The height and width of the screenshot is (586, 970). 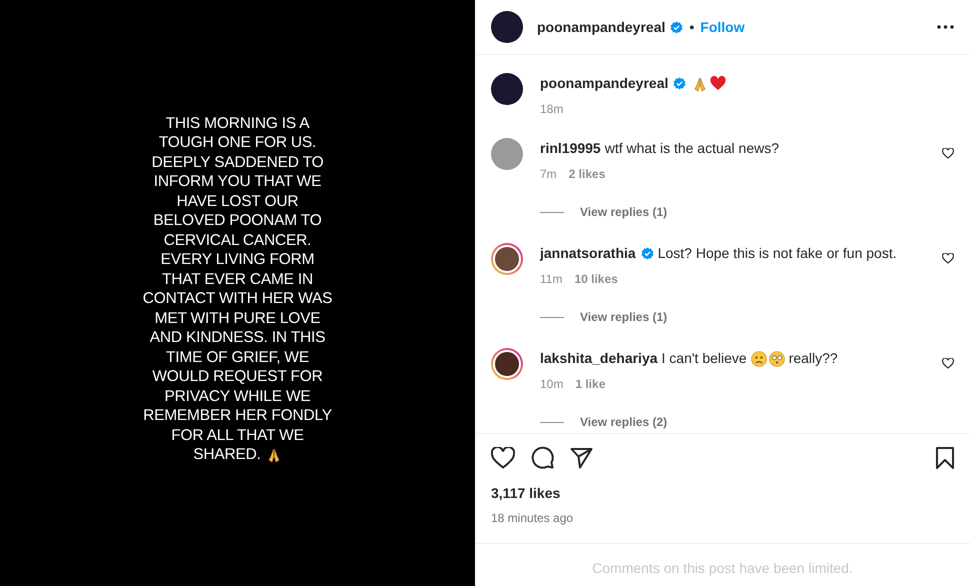 What do you see at coordinates (590, 384) in the screenshot?
I see `likes-count: 1 like` at bounding box center [590, 384].